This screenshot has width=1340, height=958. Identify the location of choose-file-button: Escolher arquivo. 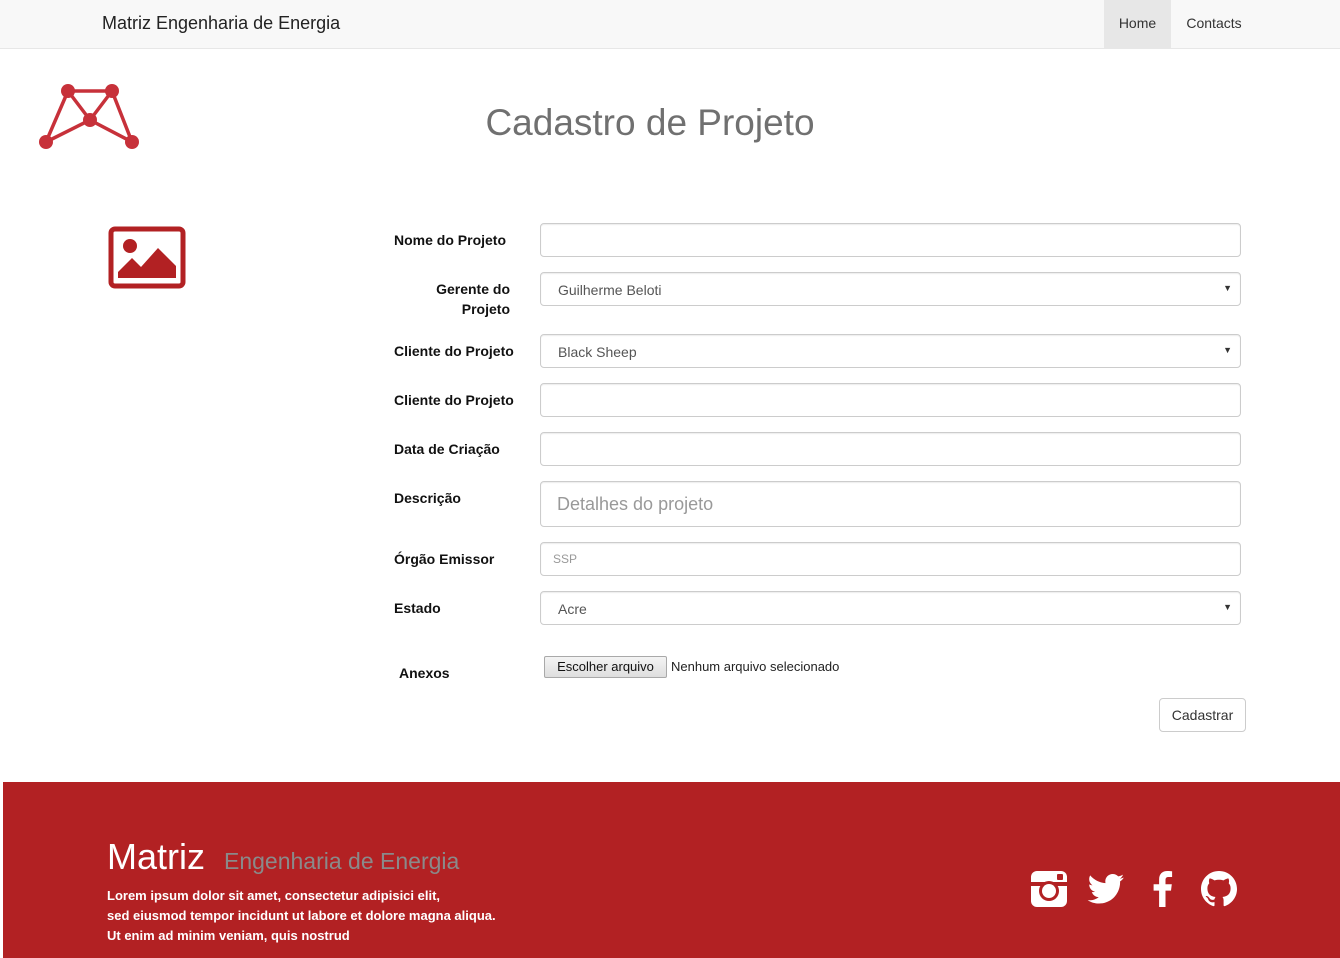
(605, 667).